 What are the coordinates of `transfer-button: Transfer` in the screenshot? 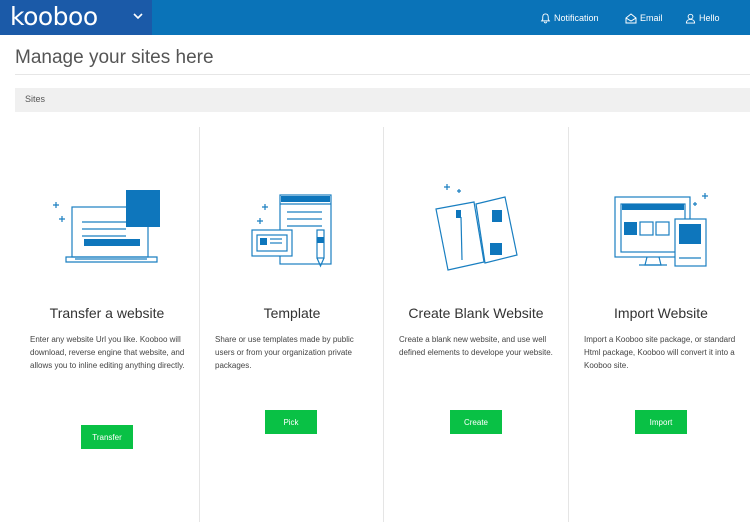 It's located at (107, 437).